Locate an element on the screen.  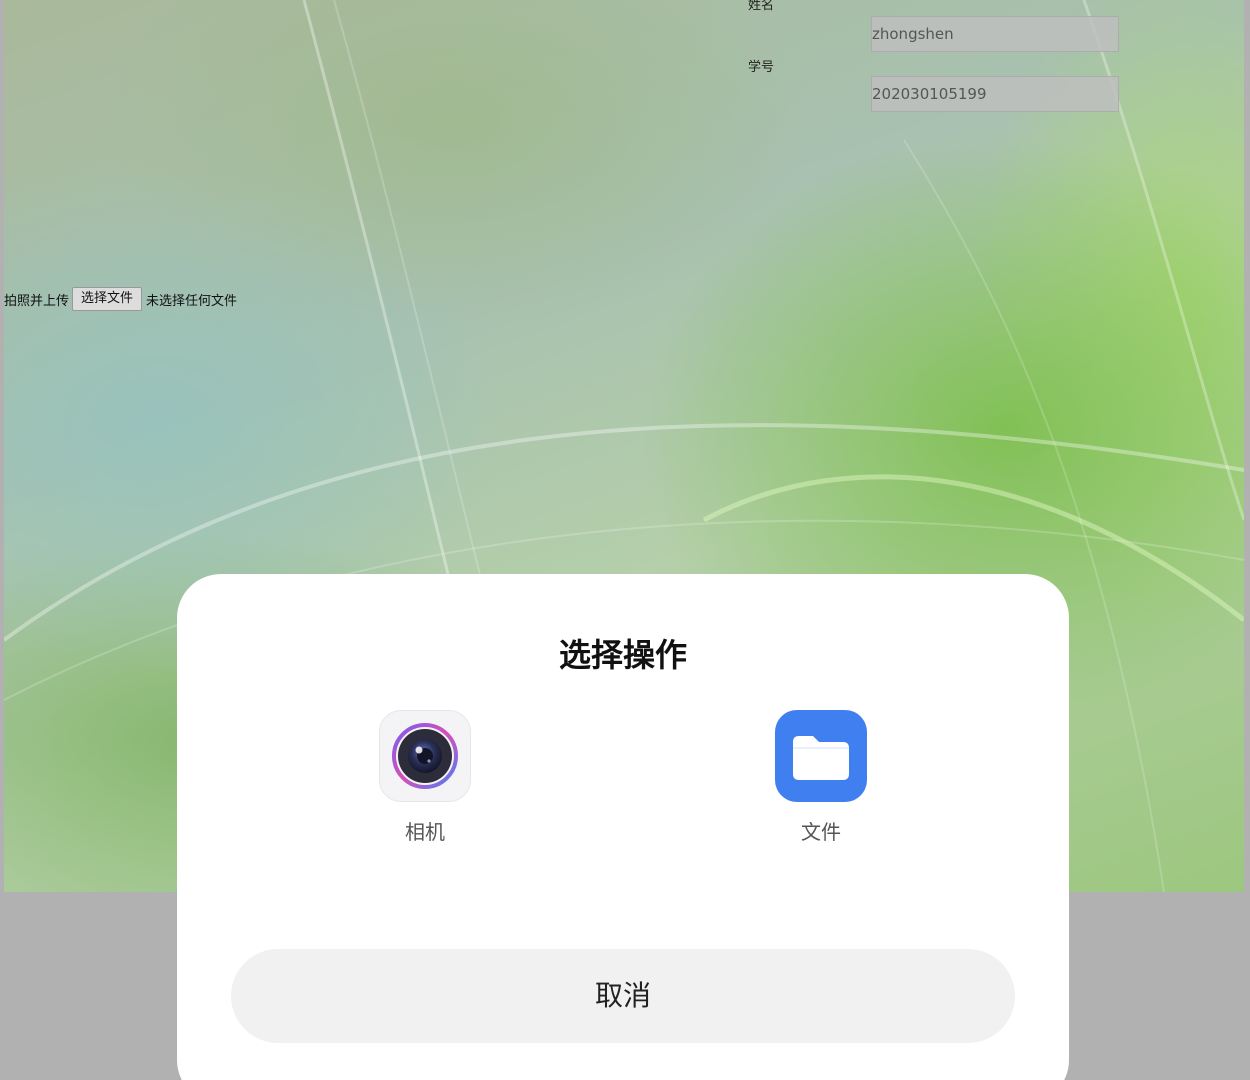
files-option: 文件 is located at coordinates (821, 777).